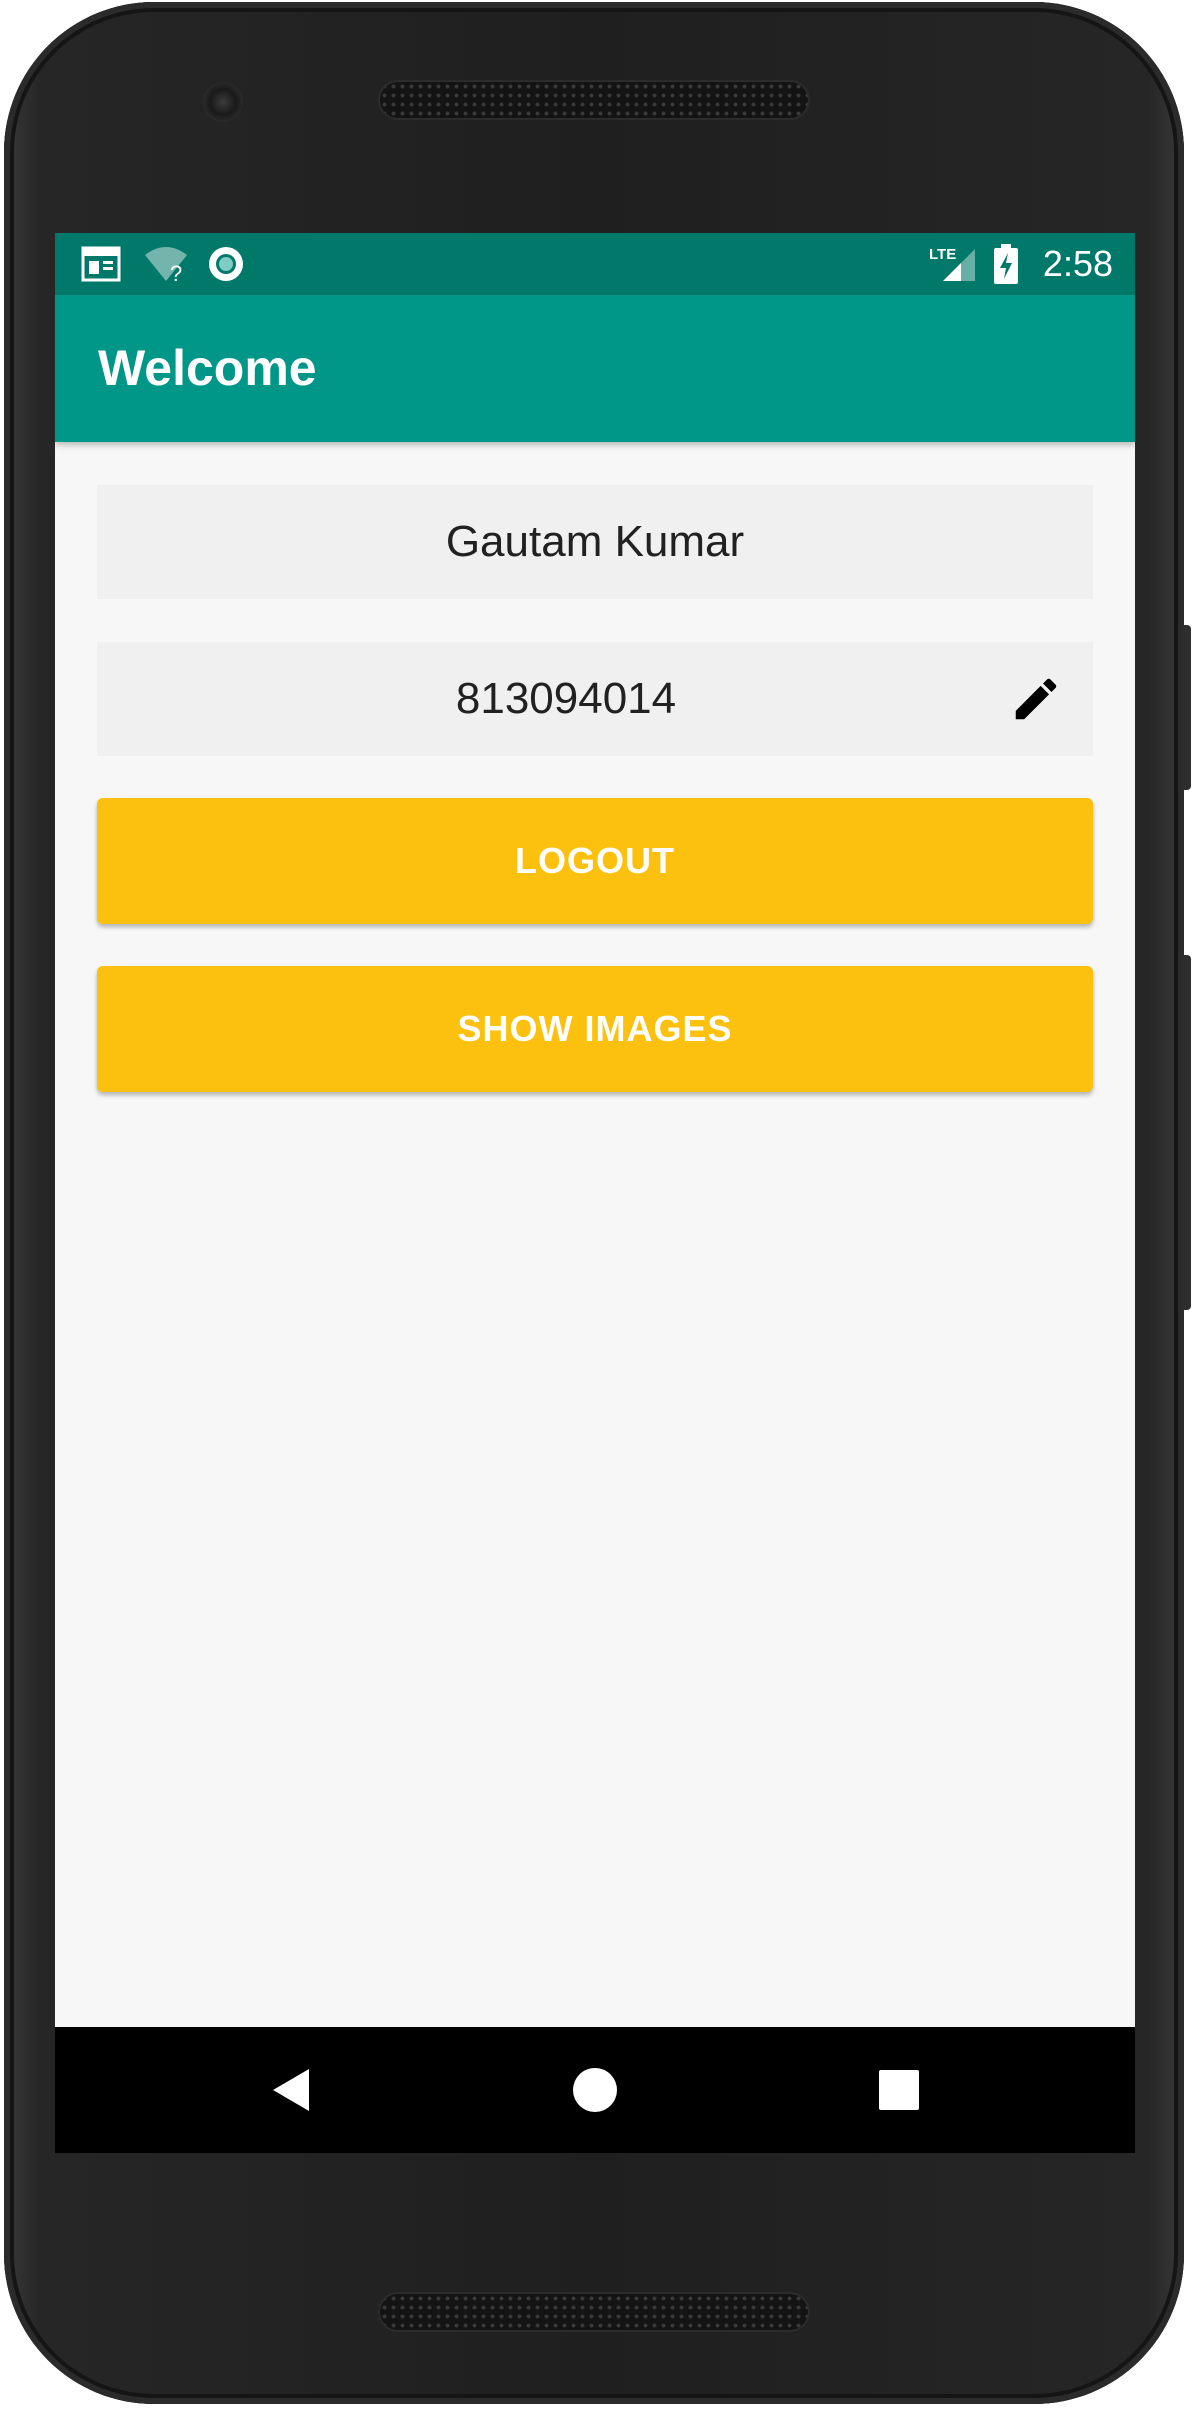  Describe the element at coordinates (594, 100) in the screenshot. I see `earpiece-speaker` at that location.